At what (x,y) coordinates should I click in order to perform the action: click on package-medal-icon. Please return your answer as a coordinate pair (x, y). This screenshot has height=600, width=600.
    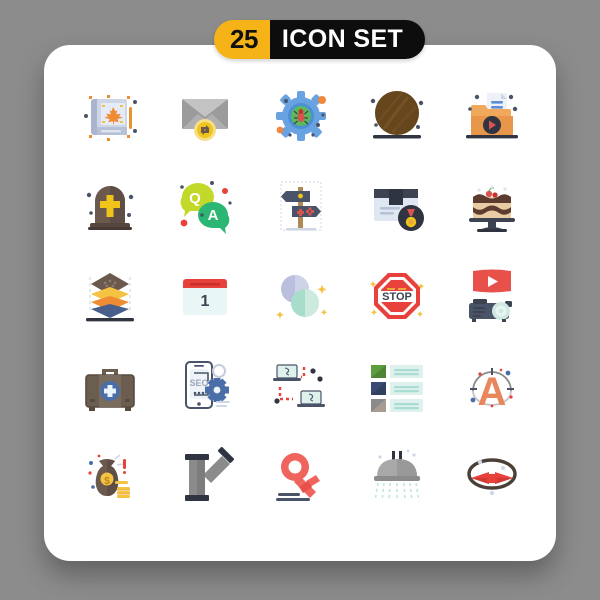
    Looking at the image, I should click on (398, 210).